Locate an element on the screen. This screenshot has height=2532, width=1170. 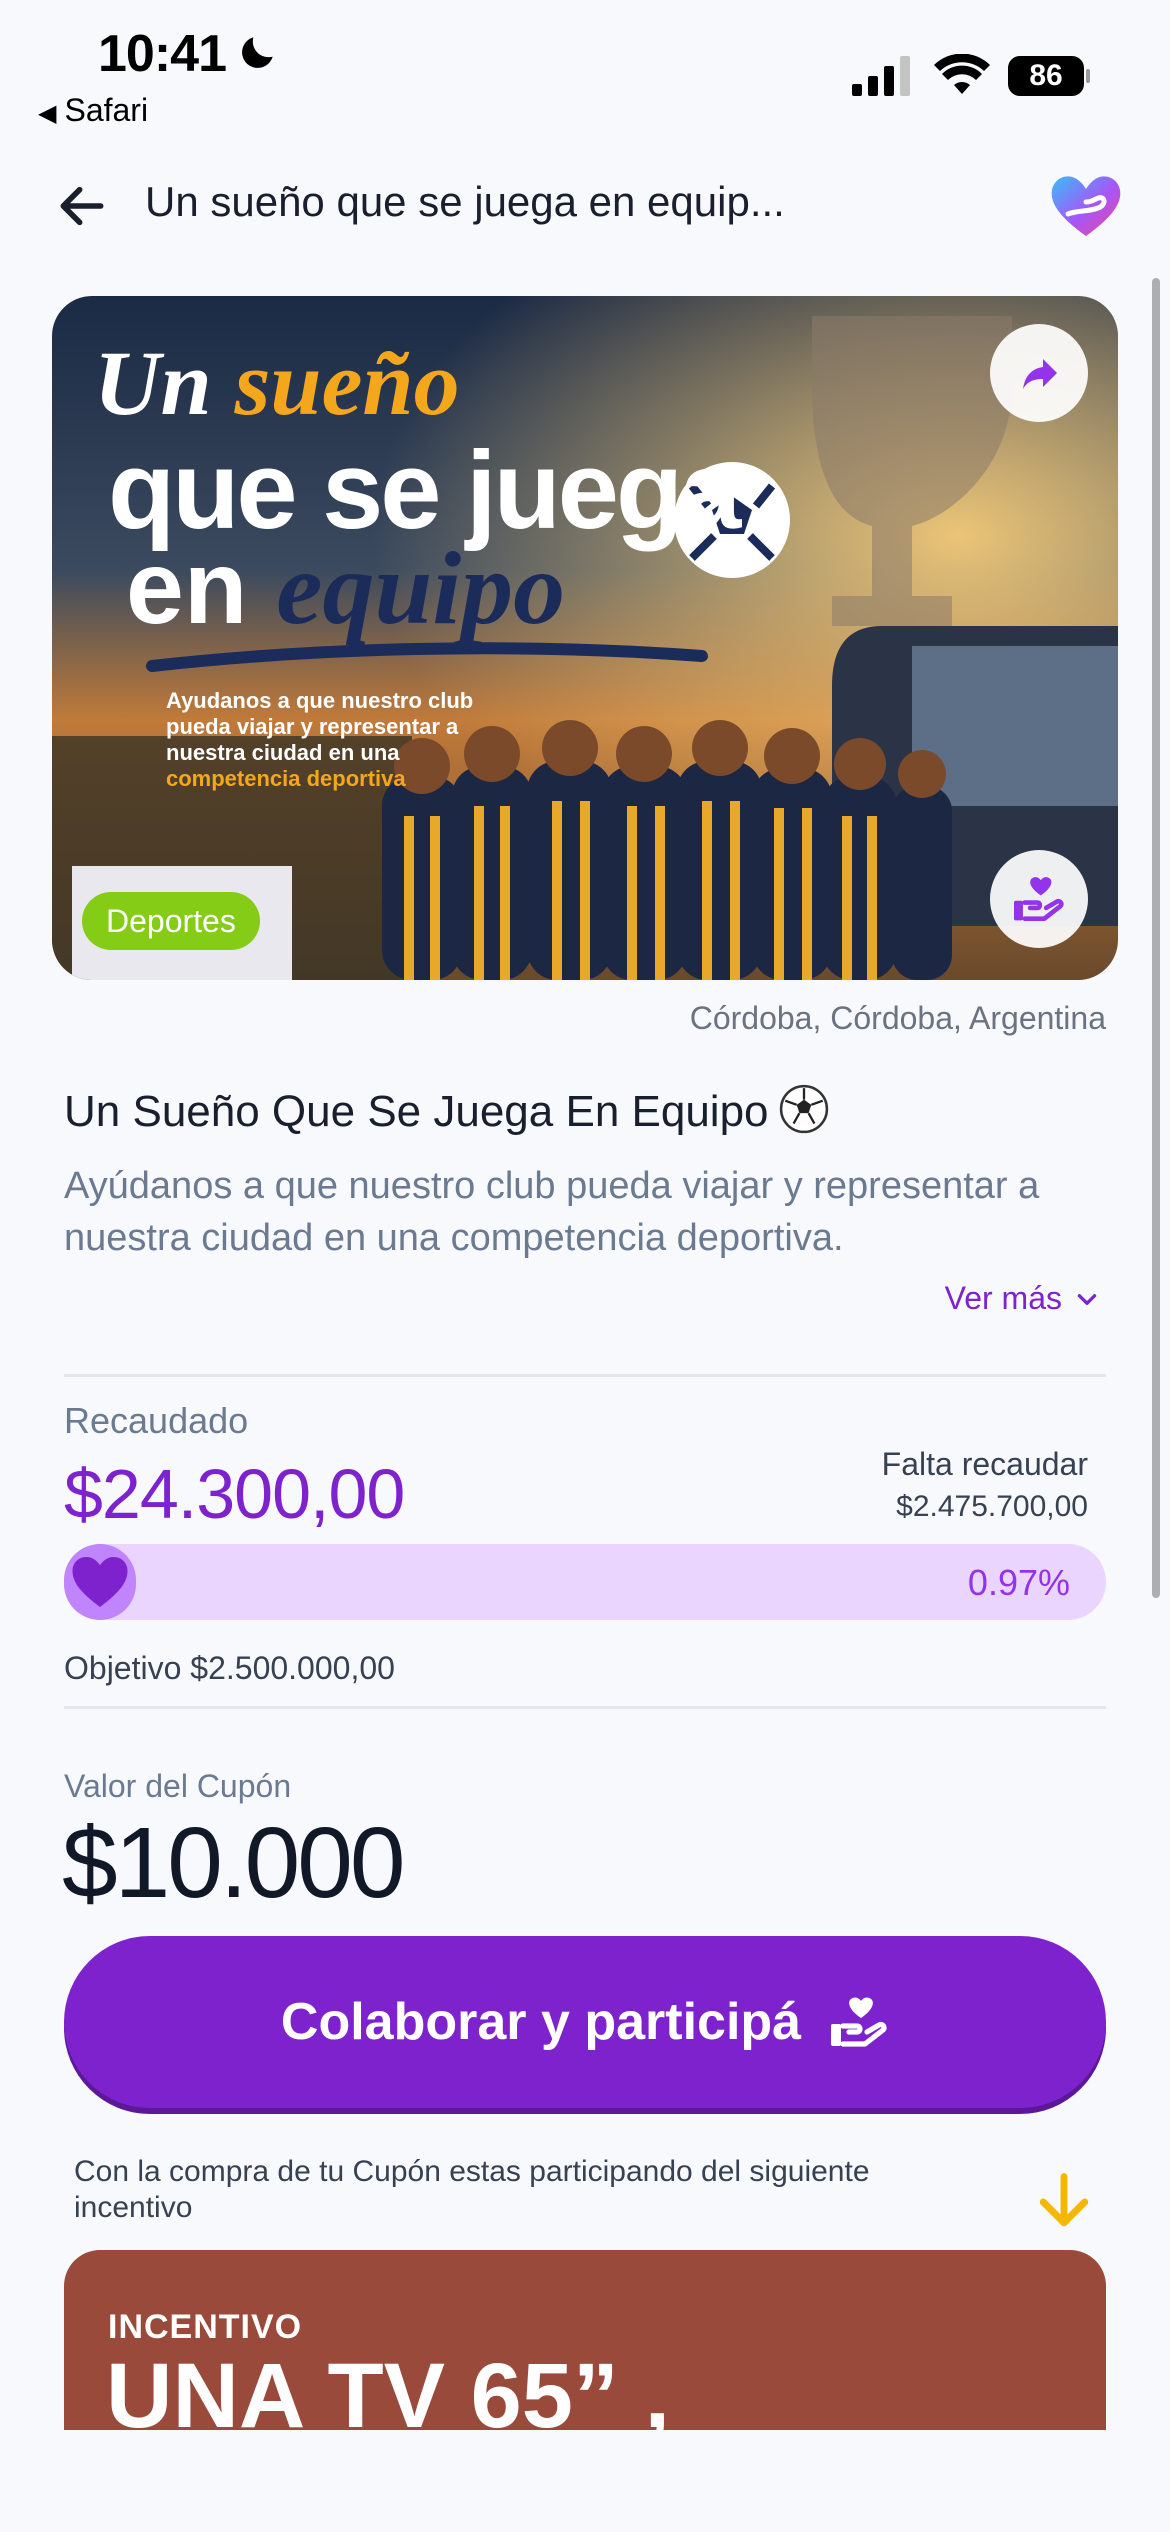
status-time: 10:41 is located at coordinates (162, 54).